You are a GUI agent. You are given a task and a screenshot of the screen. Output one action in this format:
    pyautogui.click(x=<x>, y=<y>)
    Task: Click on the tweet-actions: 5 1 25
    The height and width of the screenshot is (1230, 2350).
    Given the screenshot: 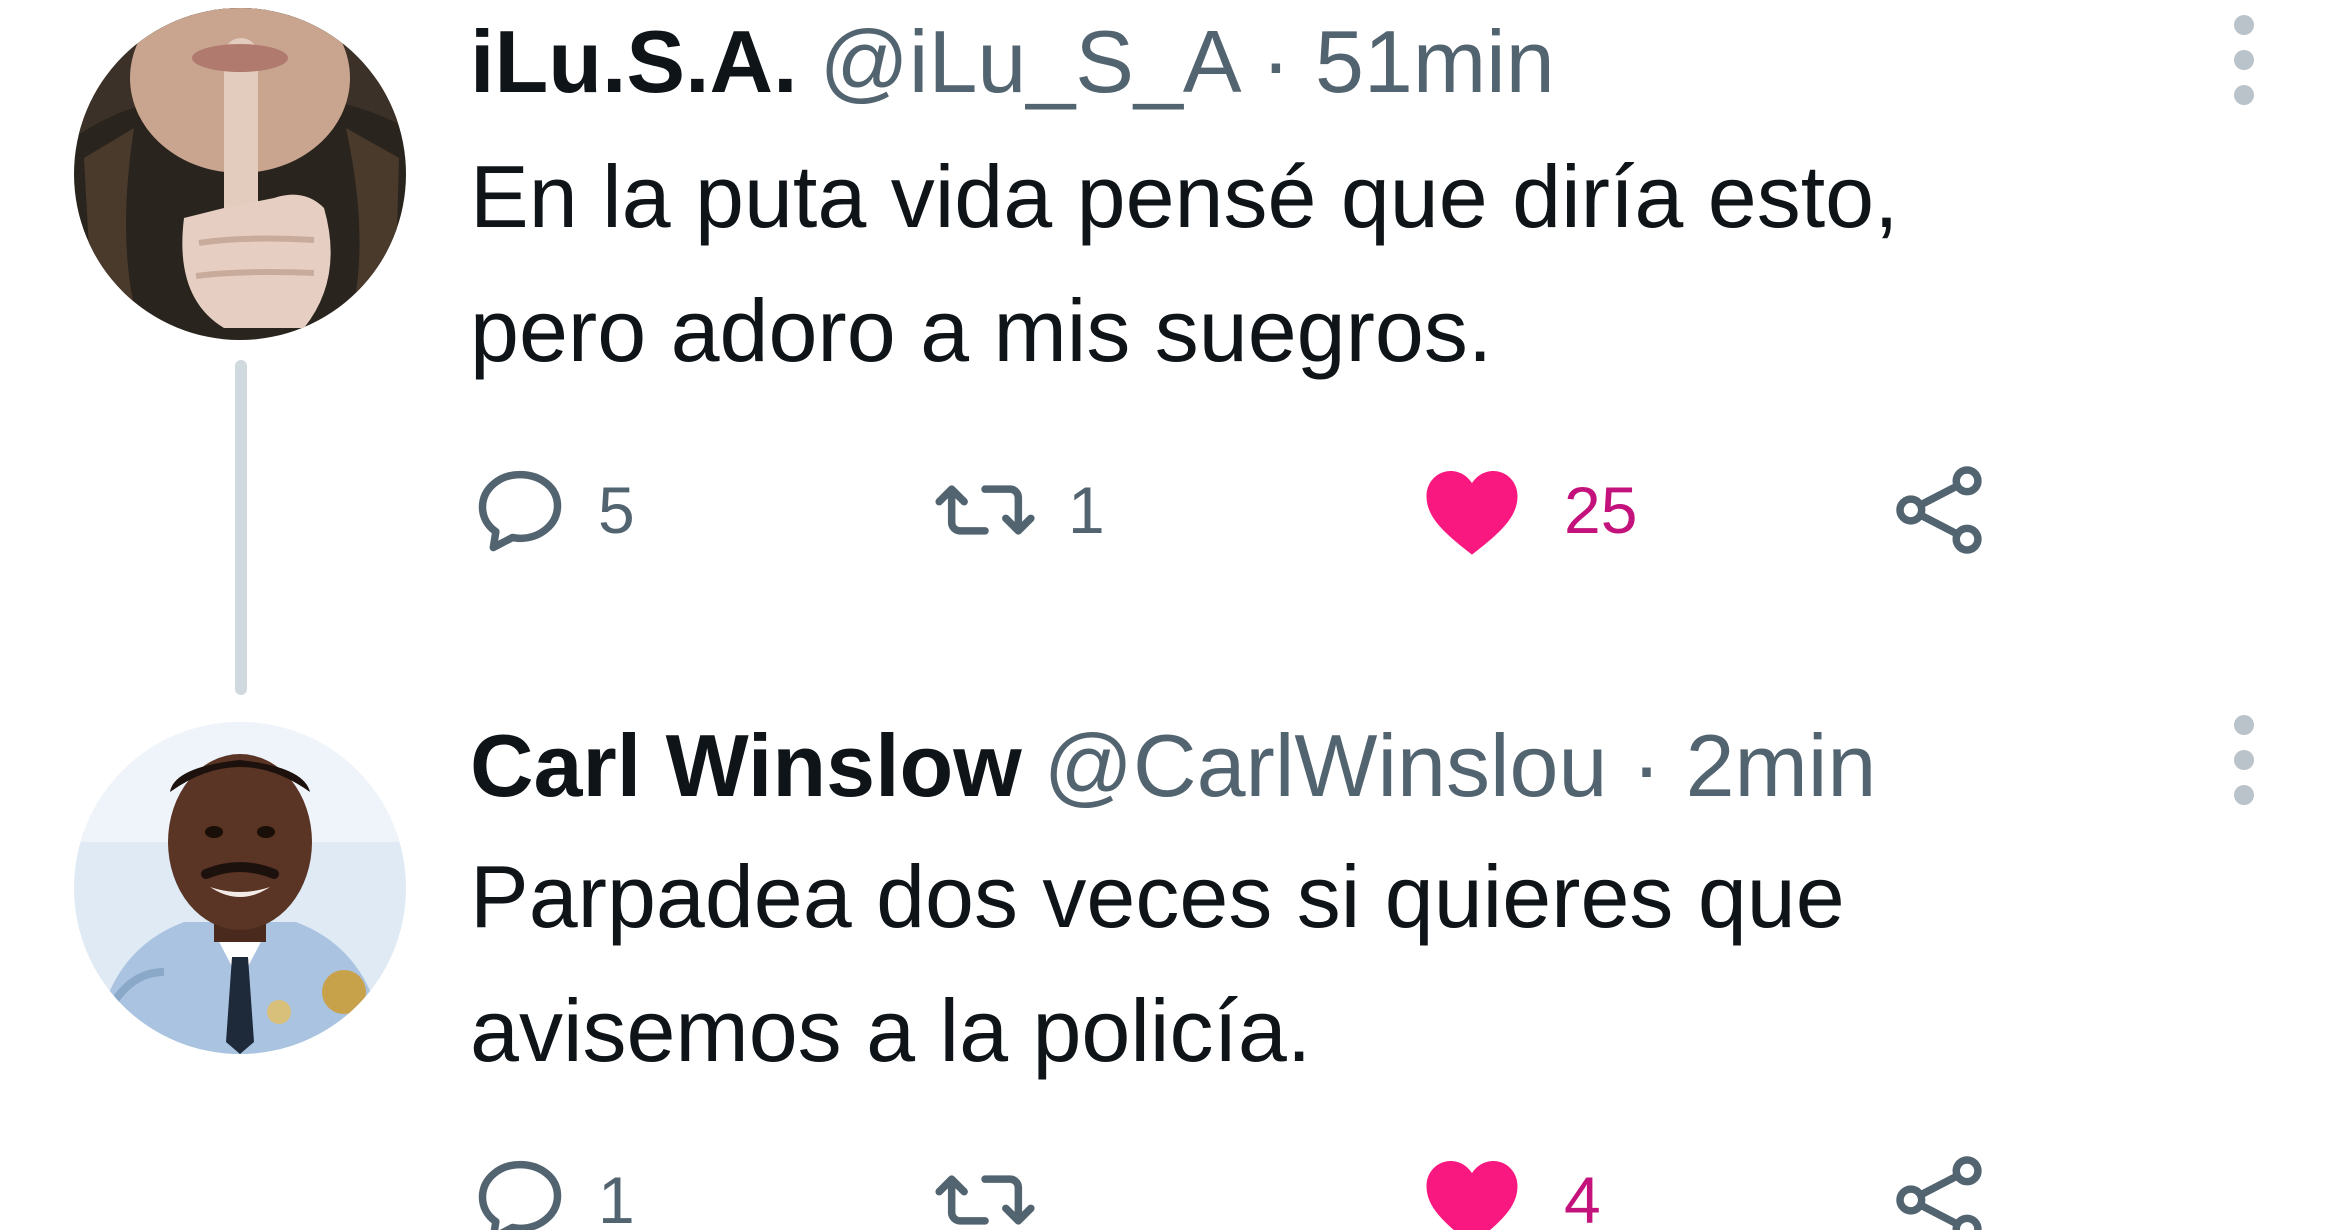 What is the action you would take?
    pyautogui.click(x=1250, y=510)
    